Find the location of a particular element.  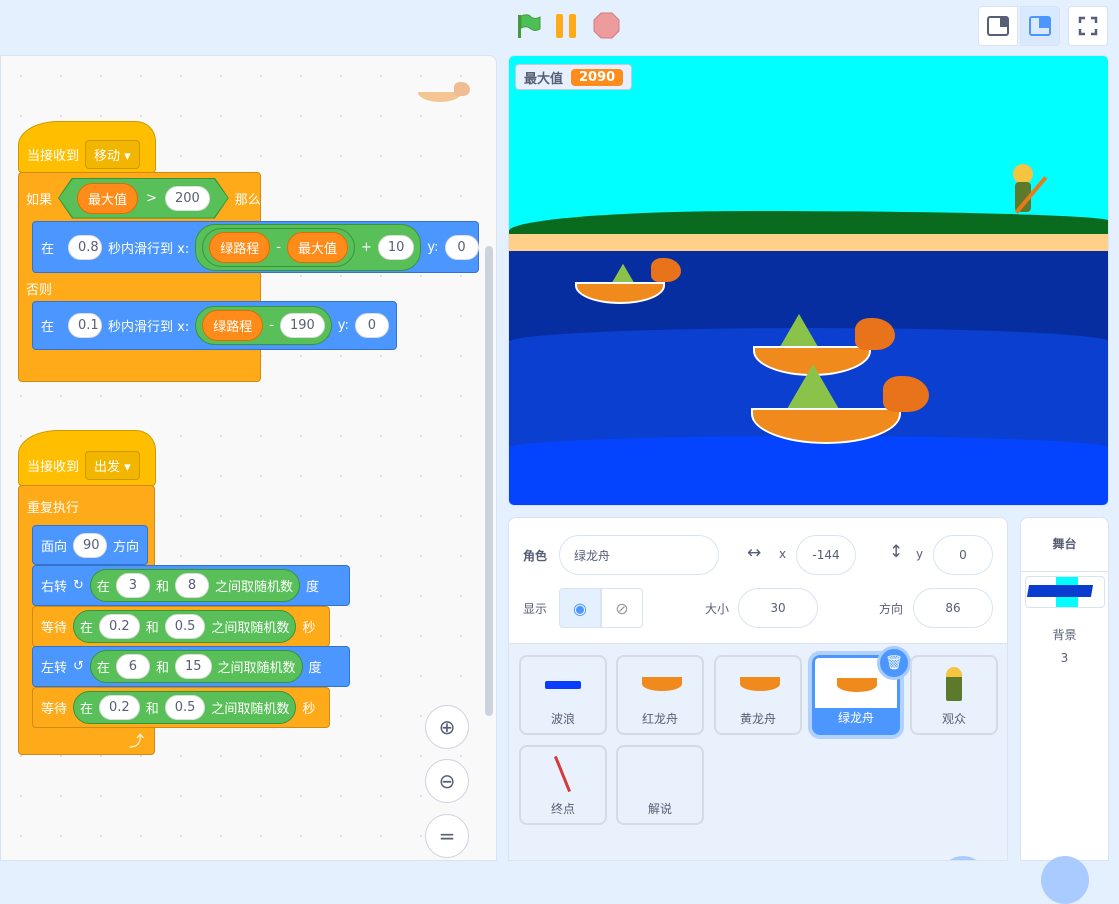

rotate-right-icon: ↻ is located at coordinates (78, 585).